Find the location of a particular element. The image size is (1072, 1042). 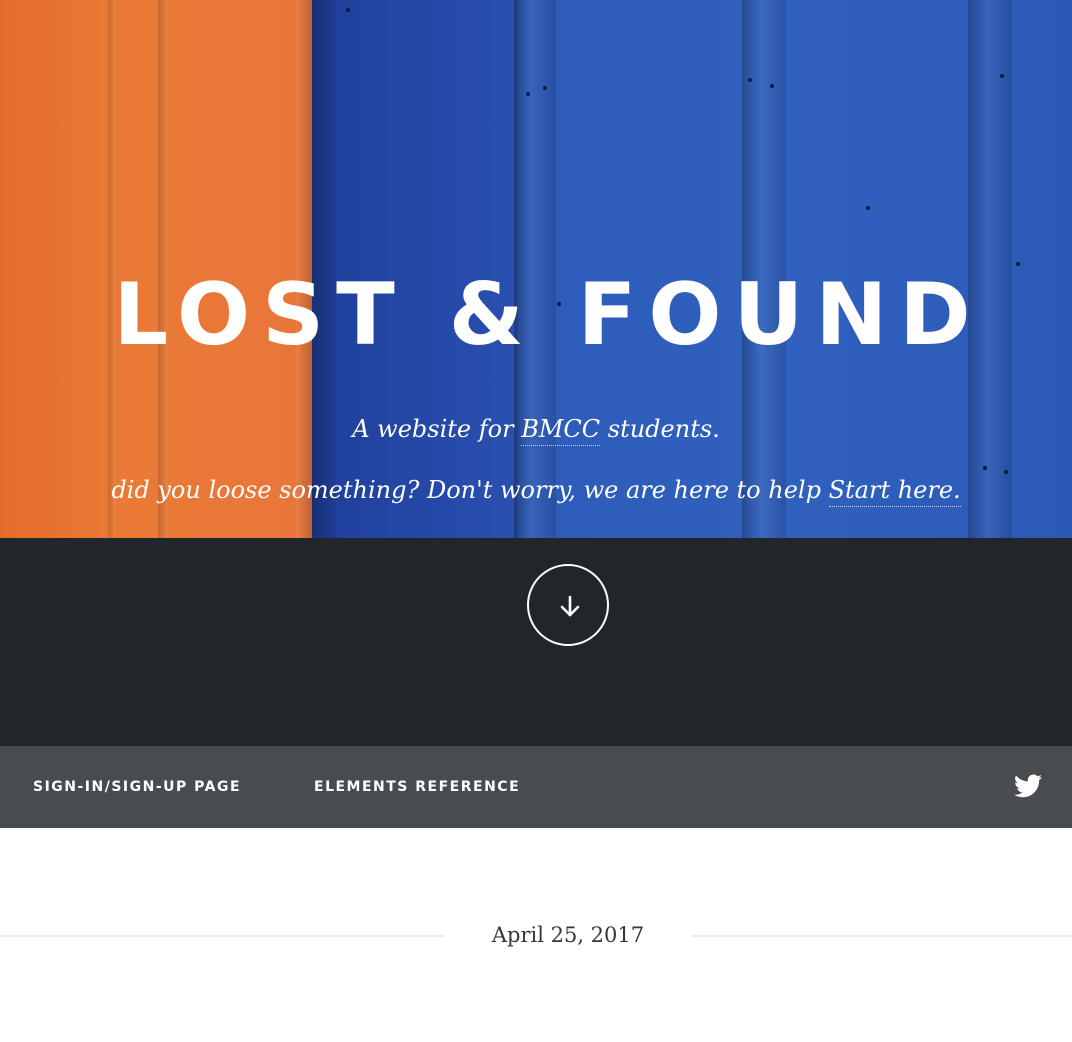

scroll-down-button is located at coordinates (568, 605).